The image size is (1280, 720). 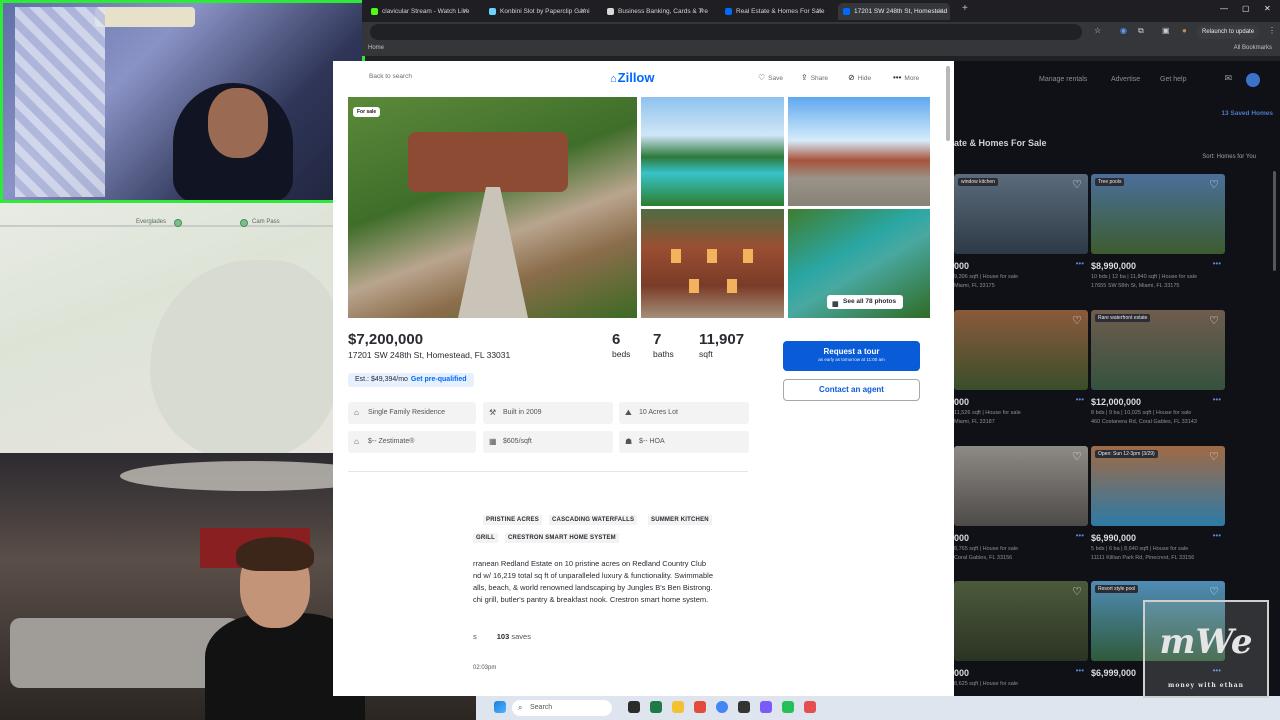 I want to click on address-bar, so click(x=726, y=32).